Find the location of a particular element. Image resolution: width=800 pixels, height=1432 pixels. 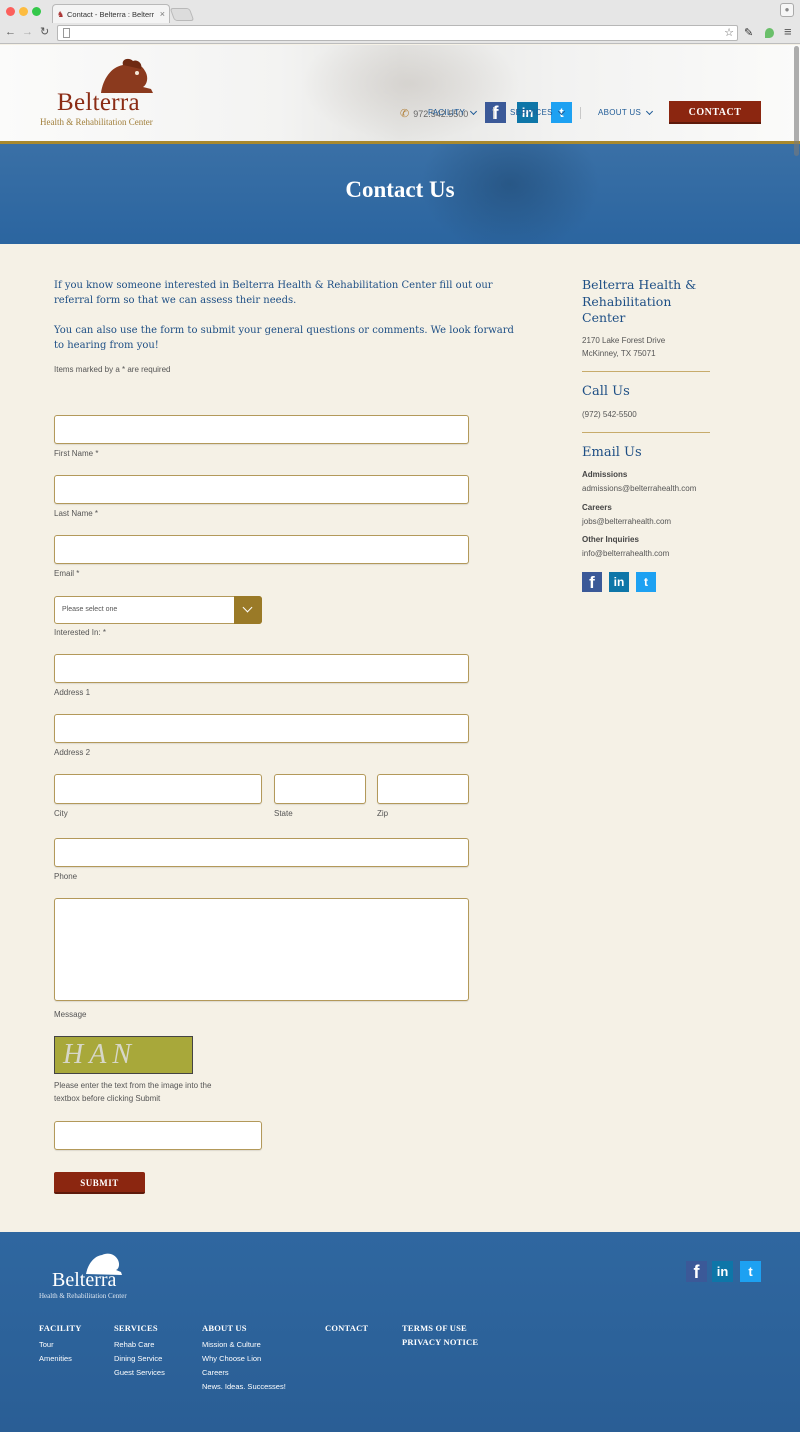

state-label: State is located at coordinates (283, 813).